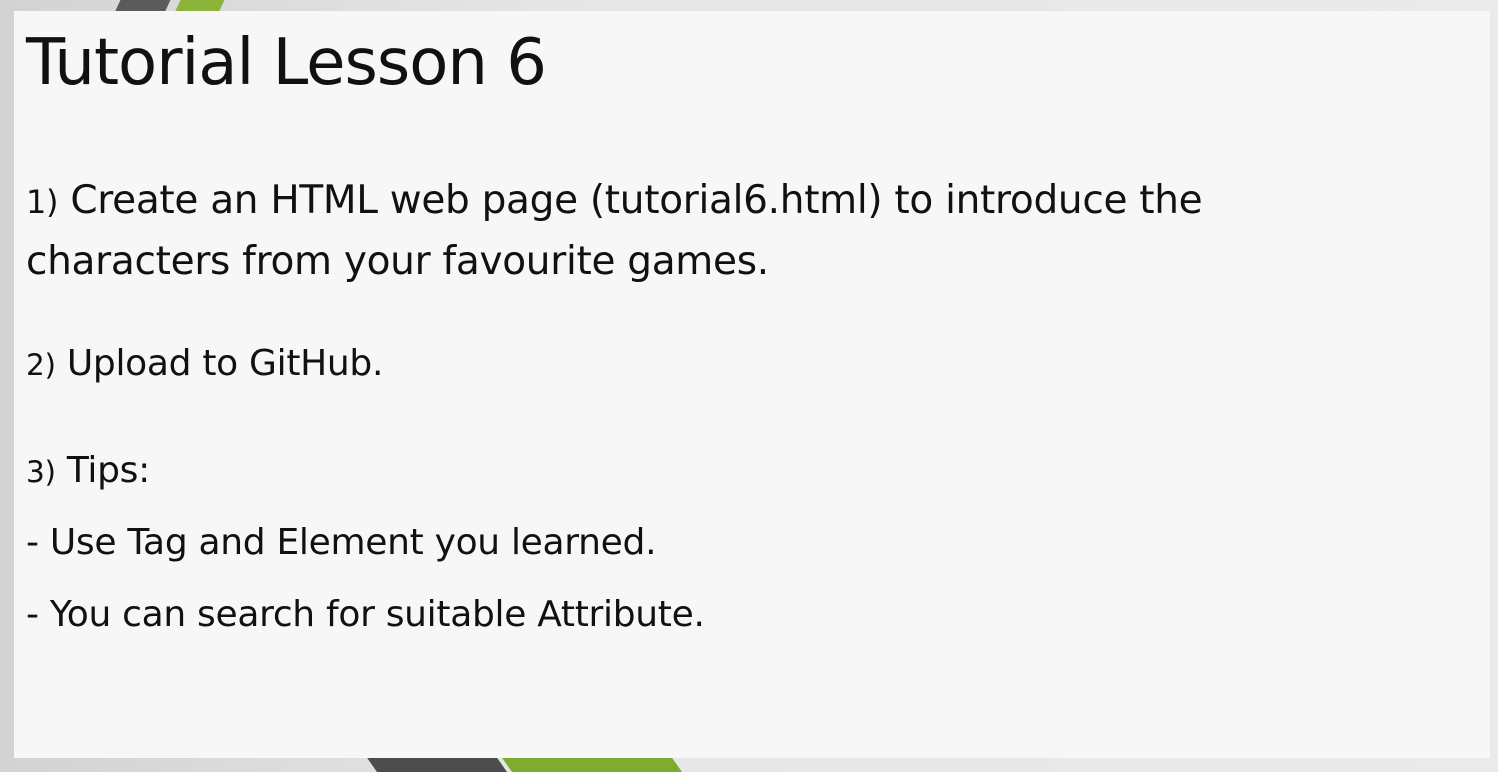 This screenshot has height=772, width=1498. What do you see at coordinates (341, 542) in the screenshot?
I see `tip-item-1: - Use Tag and Element you learned.` at bounding box center [341, 542].